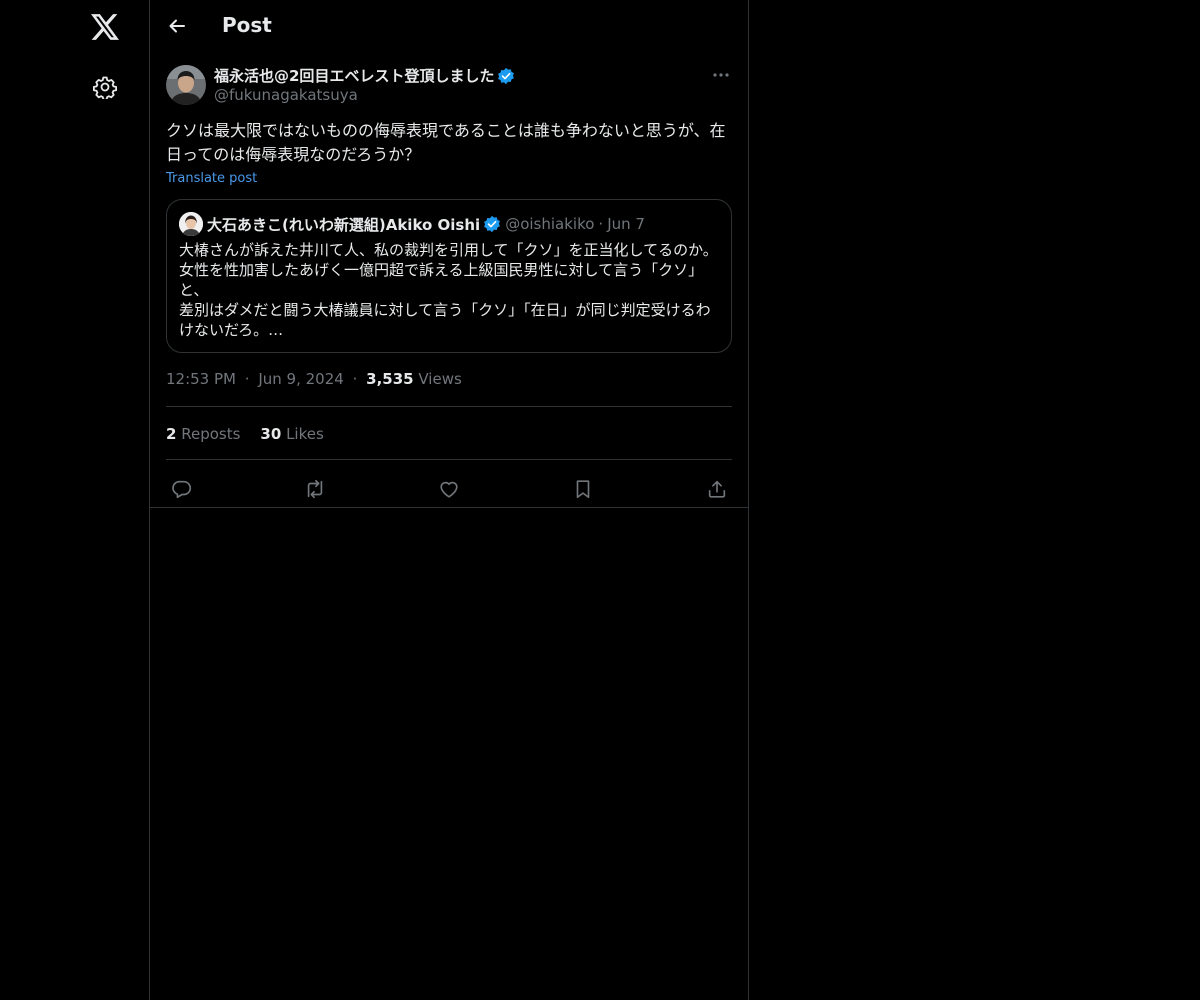 The width and height of the screenshot is (1200, 1000). I want to click on author-handle: @fukunagakatsuya, so click(286, 95).